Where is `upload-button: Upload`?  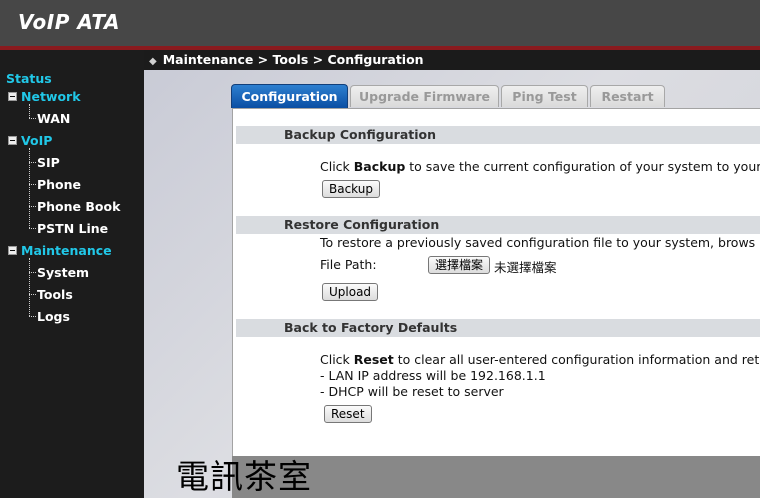 upload-button: Upload is located at coordinates (350, 292).